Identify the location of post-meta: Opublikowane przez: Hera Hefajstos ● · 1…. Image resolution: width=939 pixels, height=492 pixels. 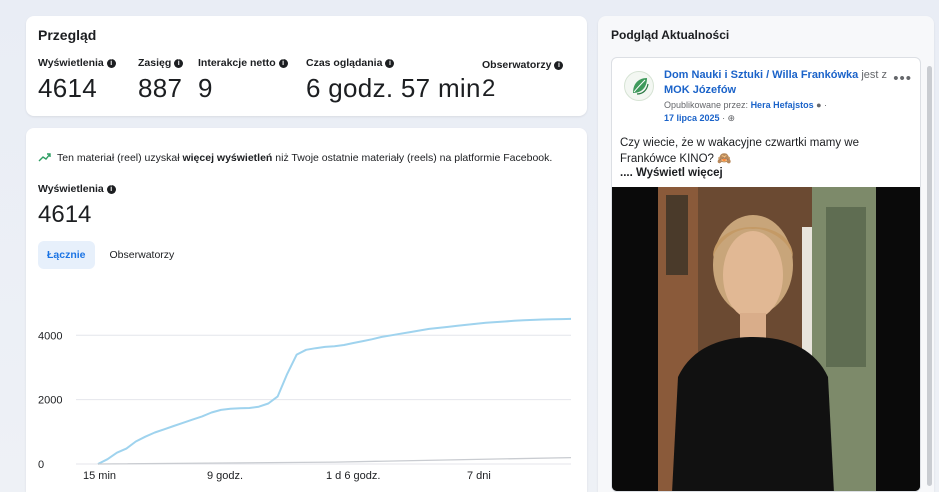
(746, 111).